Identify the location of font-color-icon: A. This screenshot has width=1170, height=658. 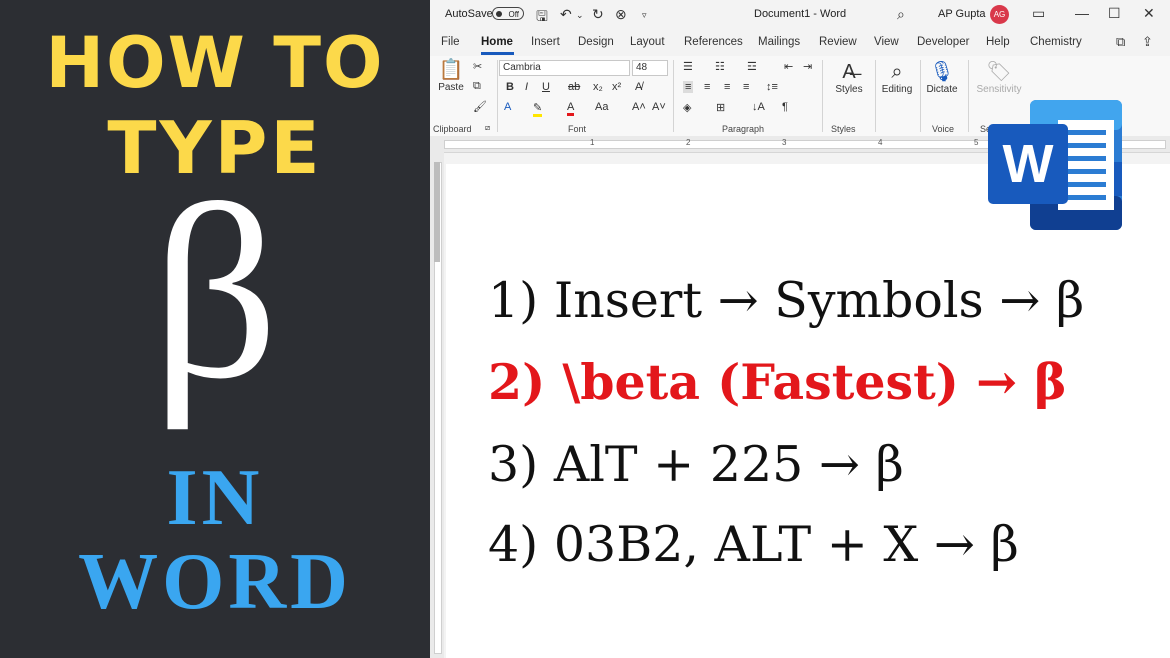
(571, 108).